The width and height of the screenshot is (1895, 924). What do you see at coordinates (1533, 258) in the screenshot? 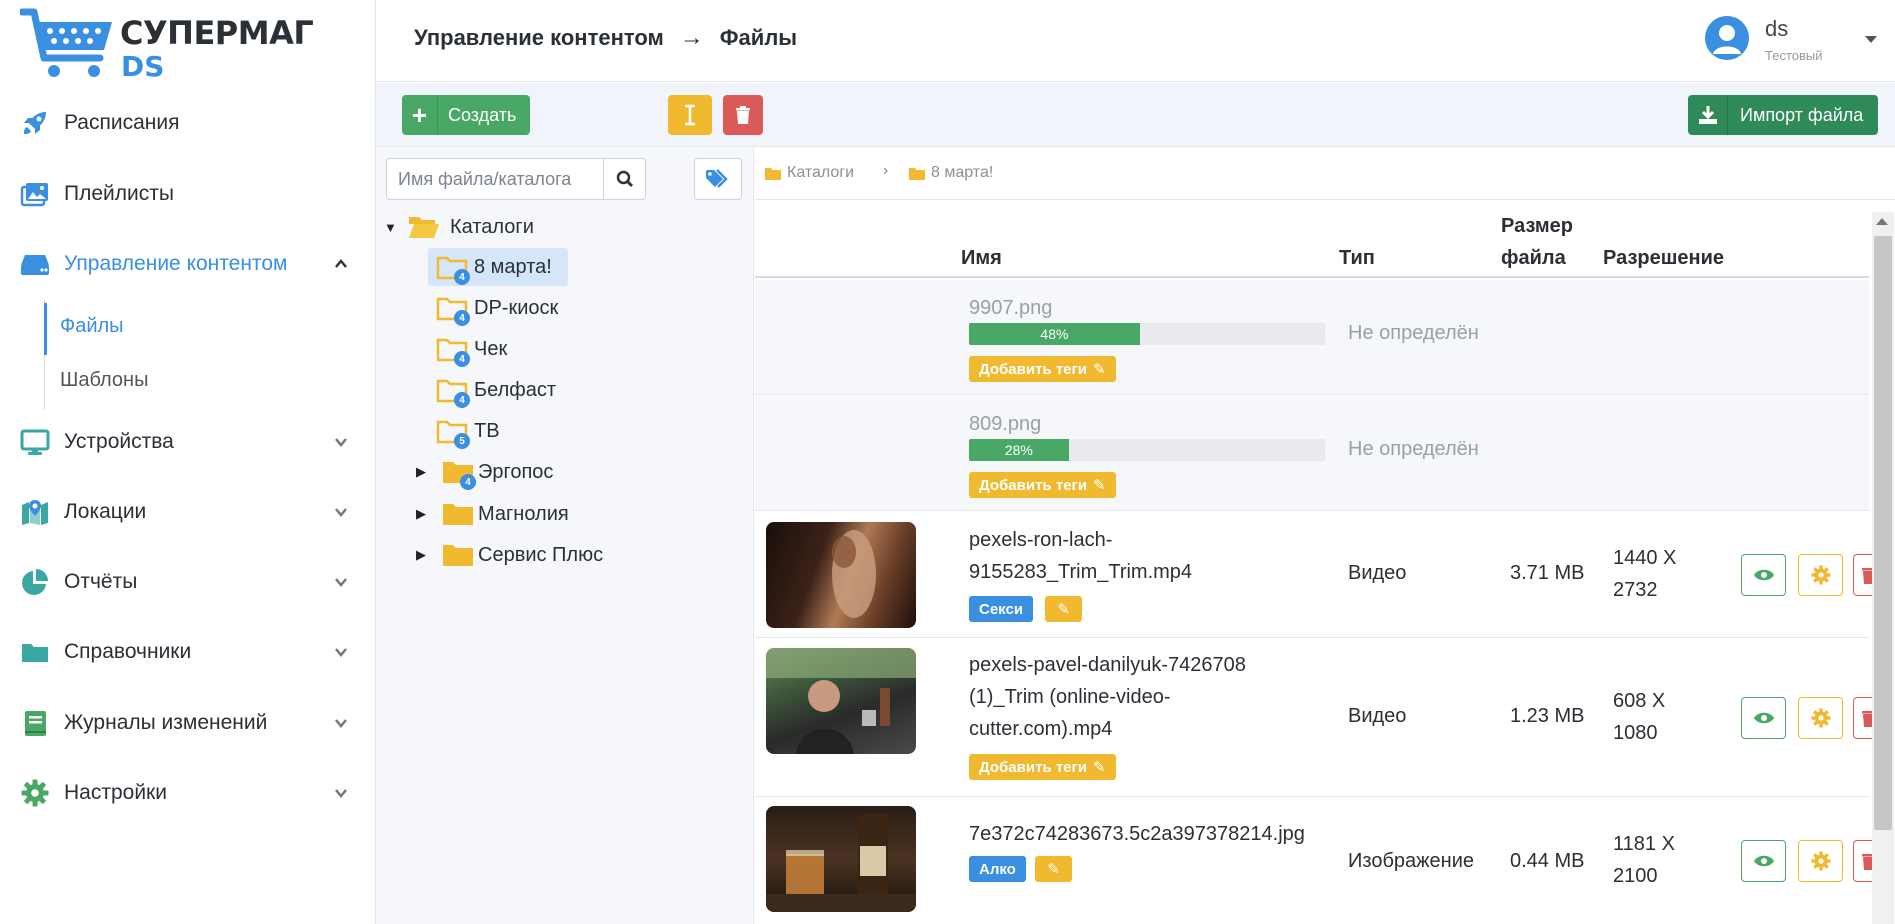
I see `column-header-size-line2: файла` at bounding box center [1533, 258].